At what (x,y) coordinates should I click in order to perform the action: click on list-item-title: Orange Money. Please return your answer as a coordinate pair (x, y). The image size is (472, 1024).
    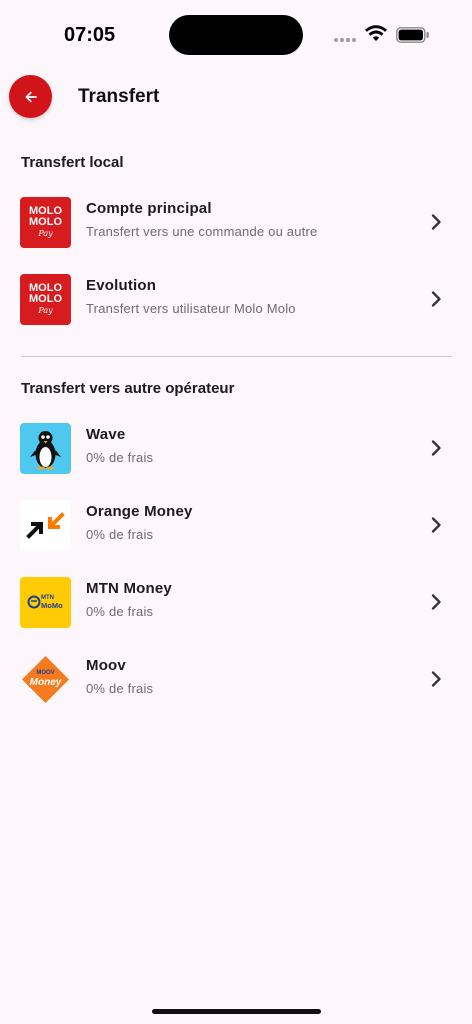
    Looking at the image, I should click on (139, 511).